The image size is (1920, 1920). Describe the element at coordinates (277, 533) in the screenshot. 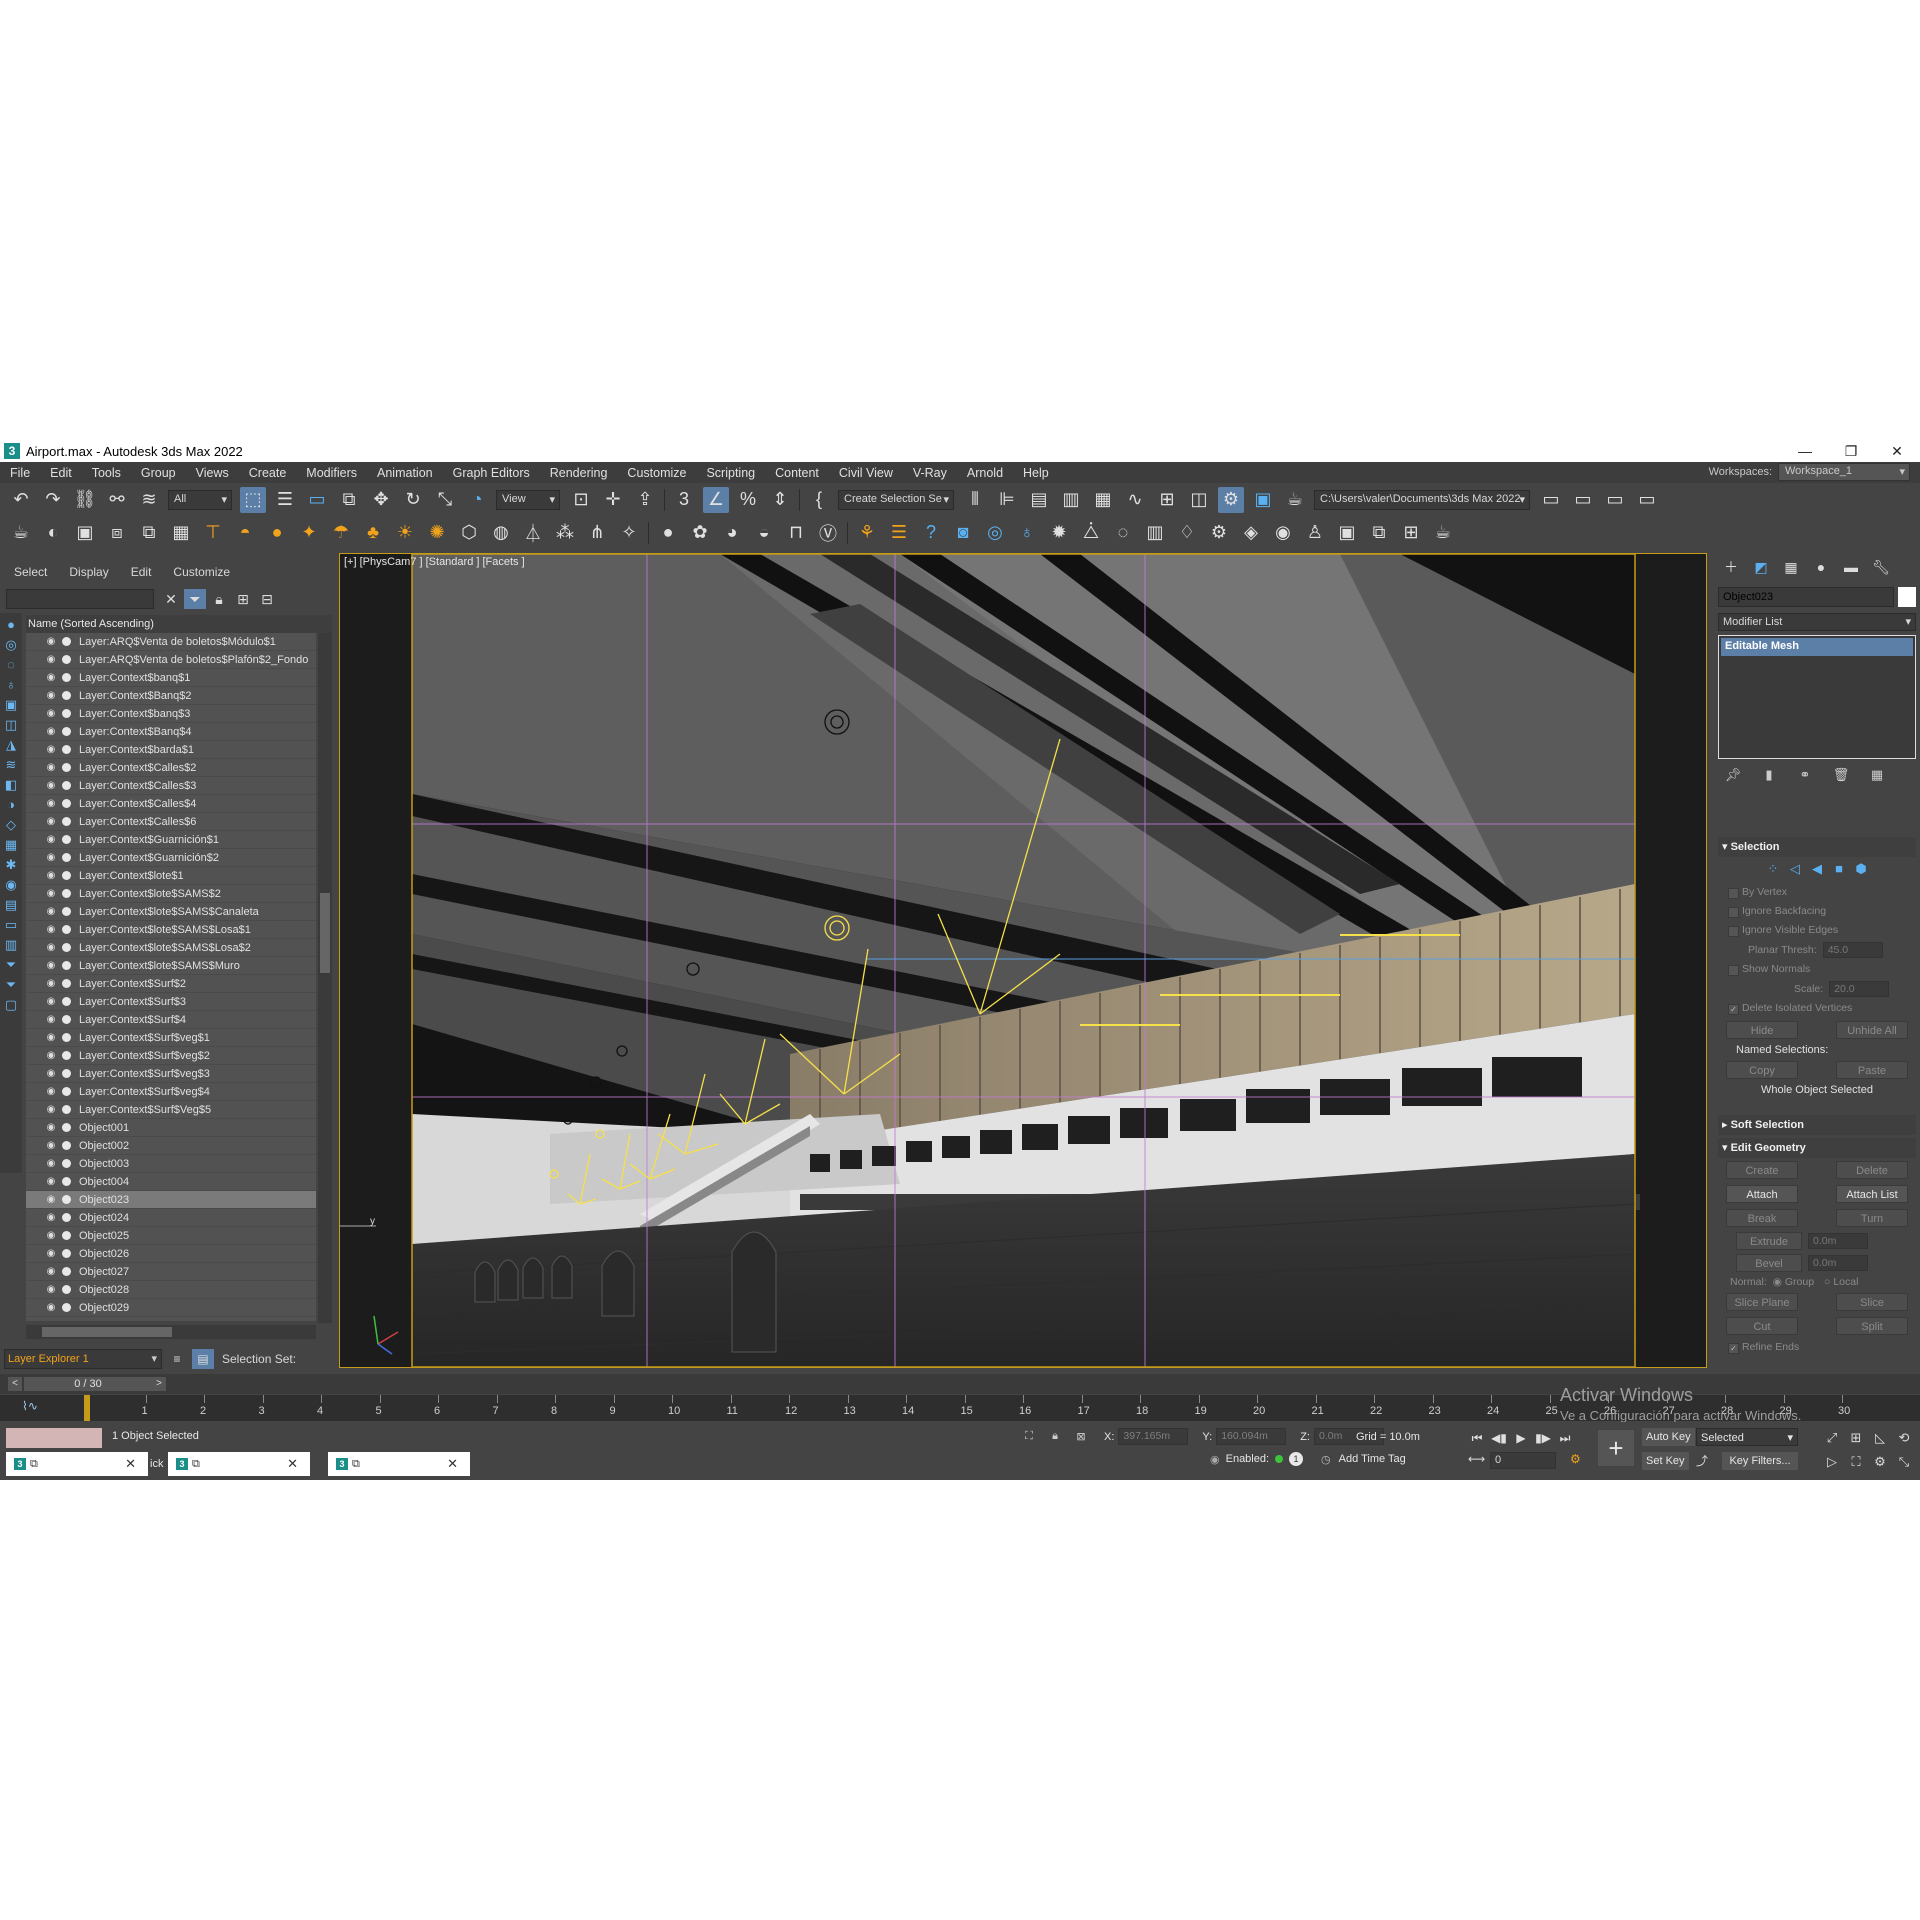

I see `vray-sphere-light-icon: ●` at that location.